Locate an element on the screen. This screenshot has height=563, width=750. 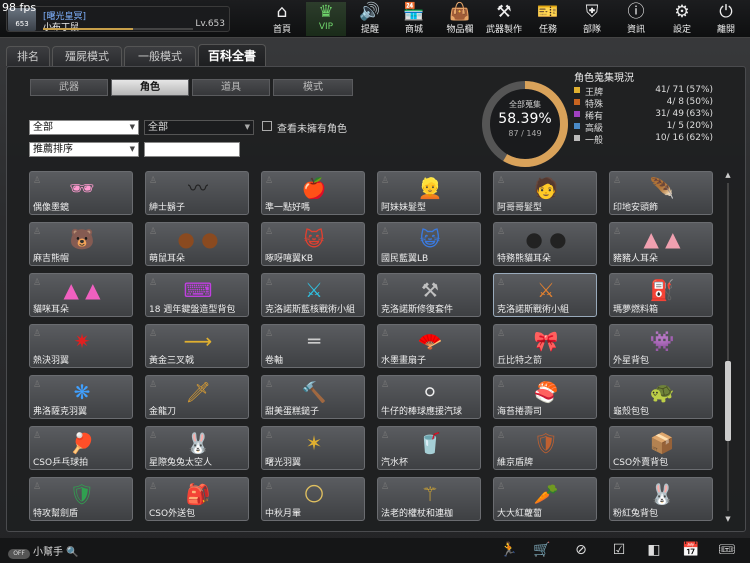
item-name: 星際兔兔太空人 is located at coordinates (181, 463).